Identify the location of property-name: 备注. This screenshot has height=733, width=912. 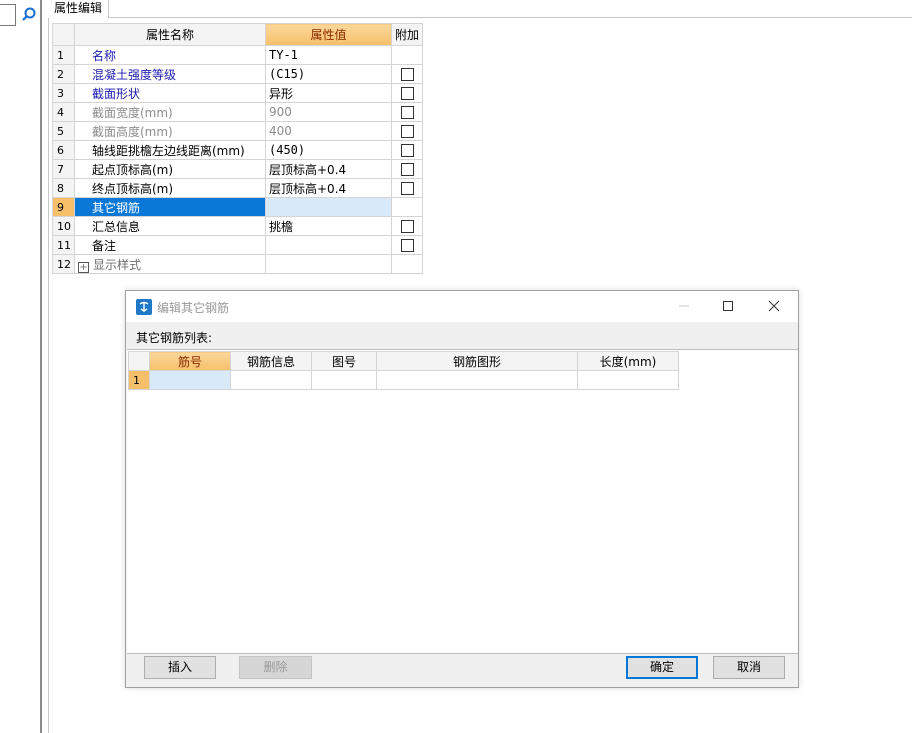
(170, 245).